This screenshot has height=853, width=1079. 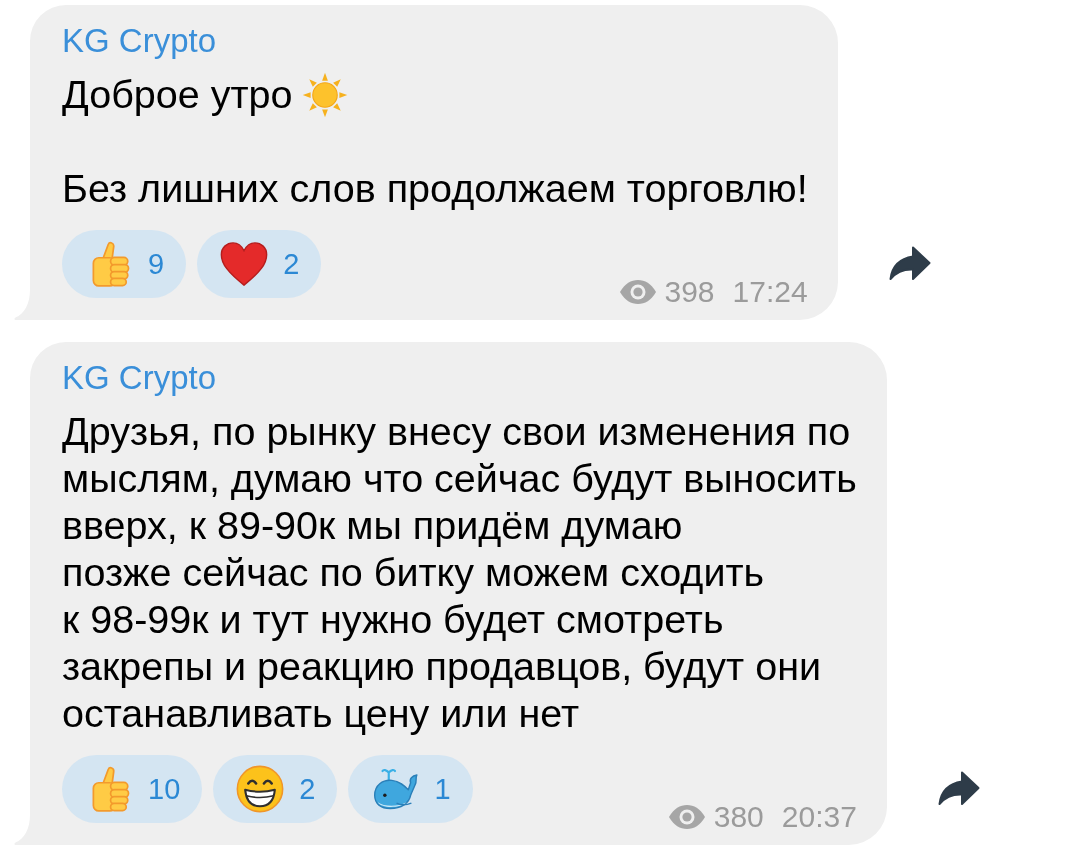 I want to click on reaction-button: 10, so click(x=132, y=789).